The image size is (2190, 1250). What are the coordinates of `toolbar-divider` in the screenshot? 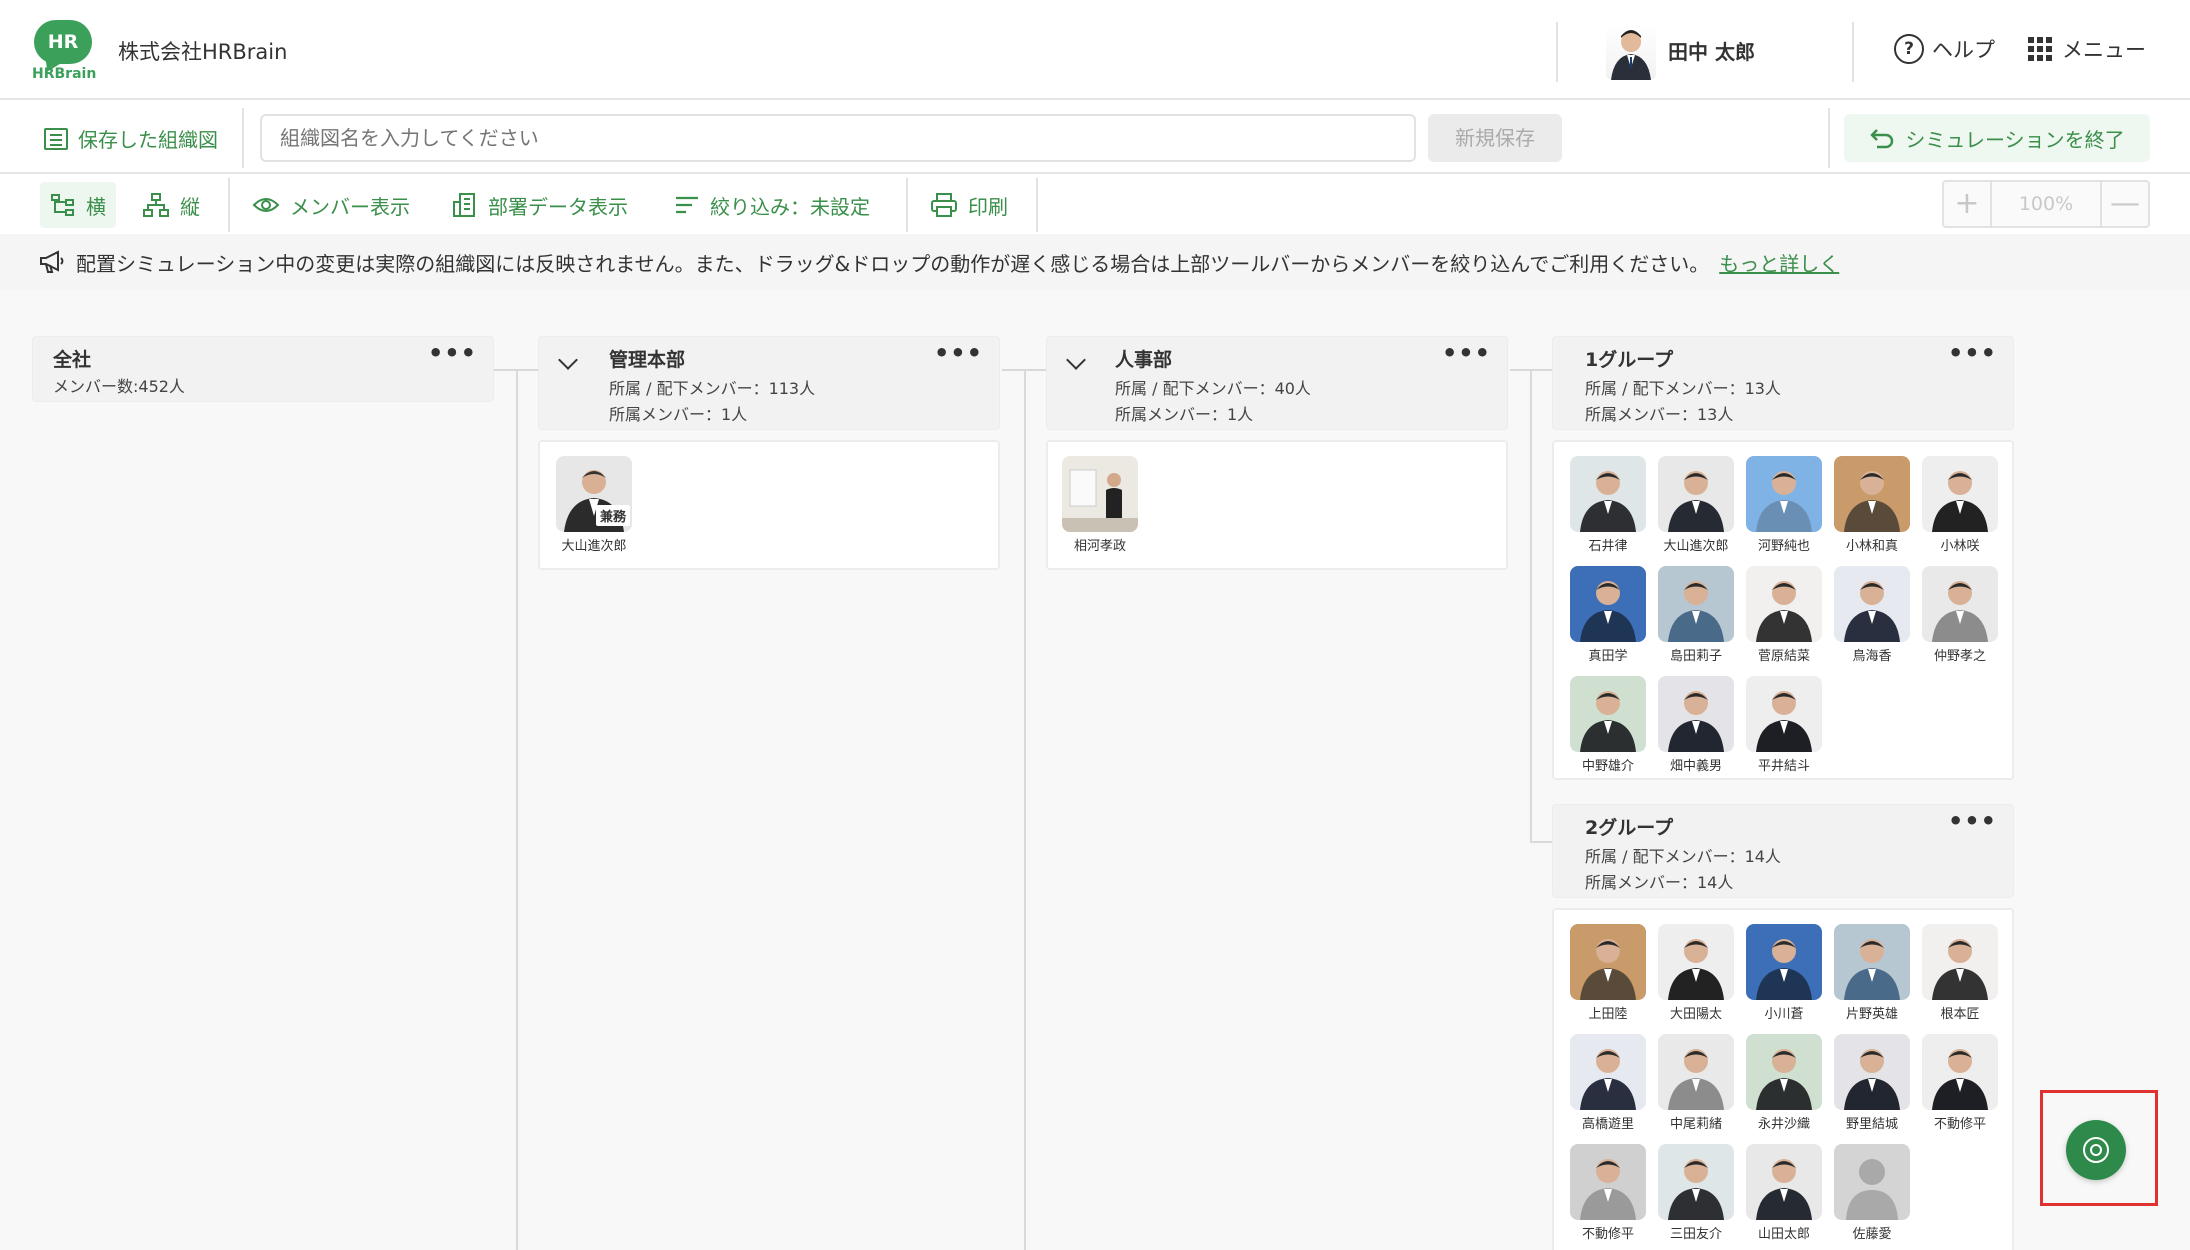 It's located at (907, 205).